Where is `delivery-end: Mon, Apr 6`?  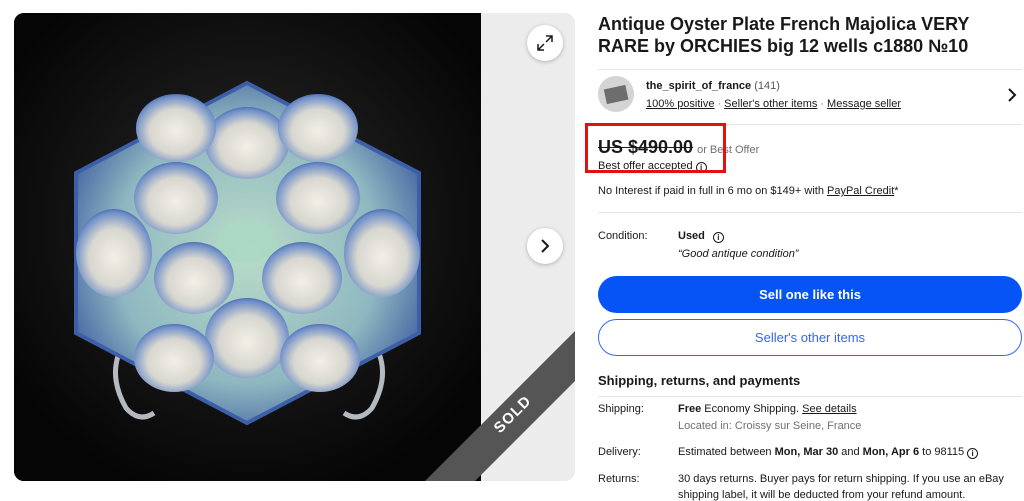 delivery-end: Mon, Apr 6 is located at coordinates (891, 452).